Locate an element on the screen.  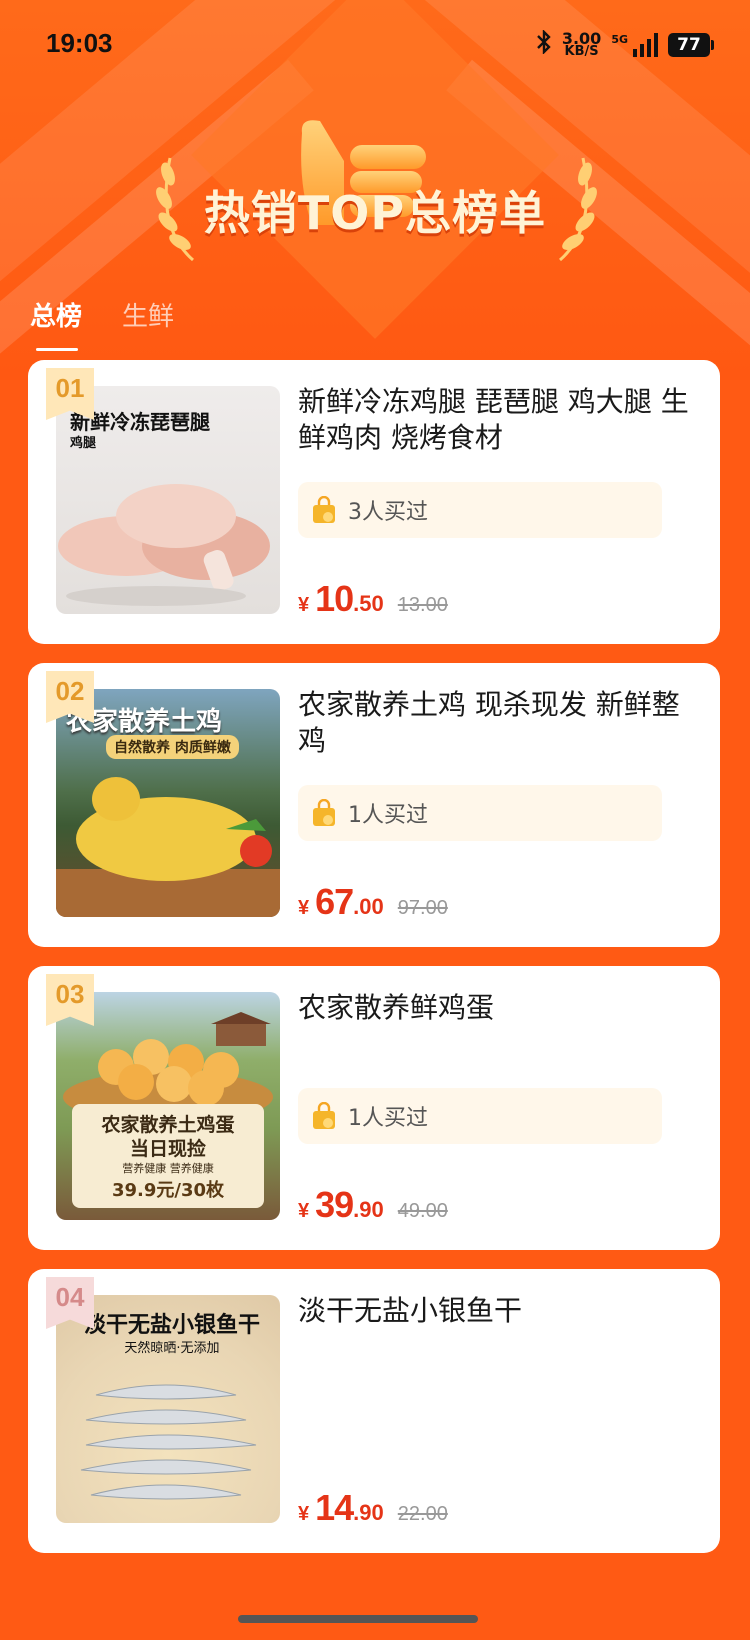
tab-fresh: 生鲜 is located at coordinates (148, 323).